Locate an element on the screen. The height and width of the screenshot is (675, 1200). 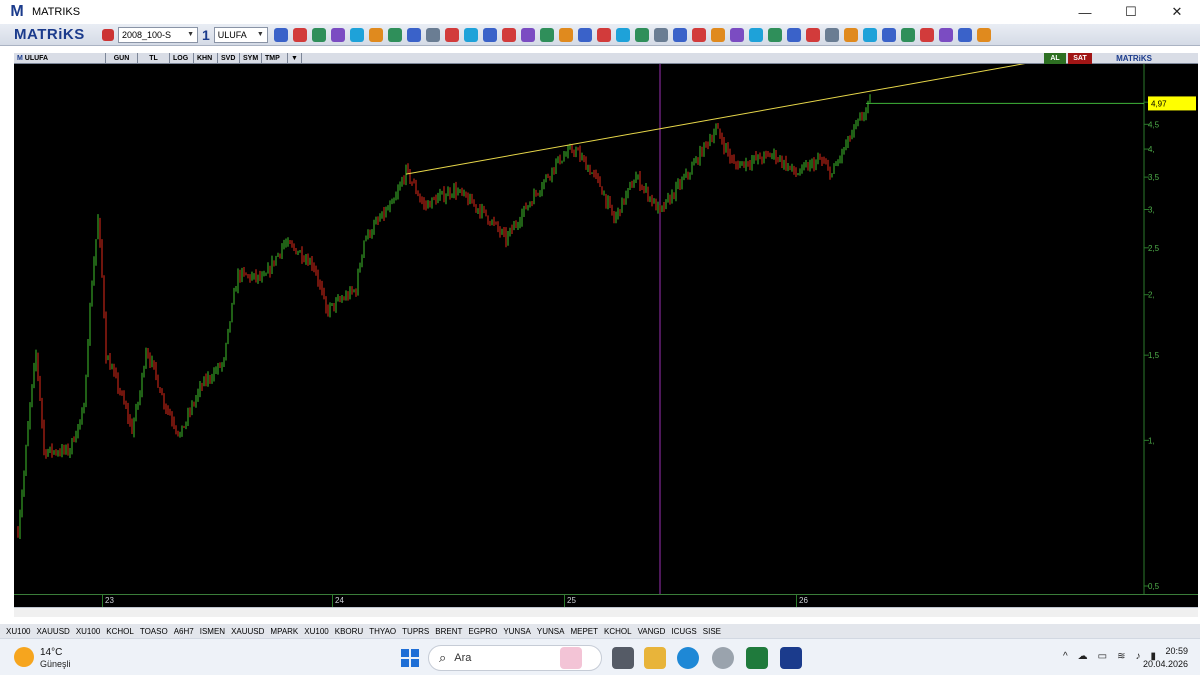
horizontal-scrollbar is located at coordinates (606, 612).